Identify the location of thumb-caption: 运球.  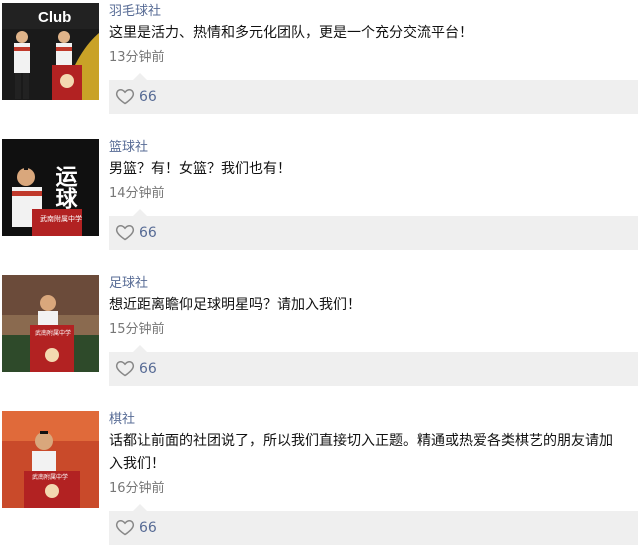
(65, 187).